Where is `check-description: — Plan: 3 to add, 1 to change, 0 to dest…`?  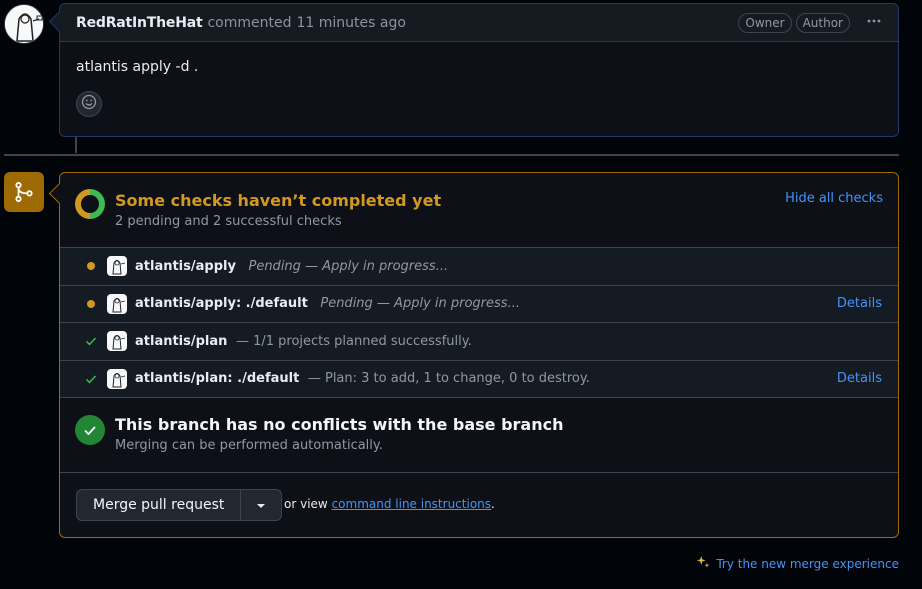
check-description: — Plan: 3 to add, 1 to change, 0 to dest… is located at coordinates (448, 379).